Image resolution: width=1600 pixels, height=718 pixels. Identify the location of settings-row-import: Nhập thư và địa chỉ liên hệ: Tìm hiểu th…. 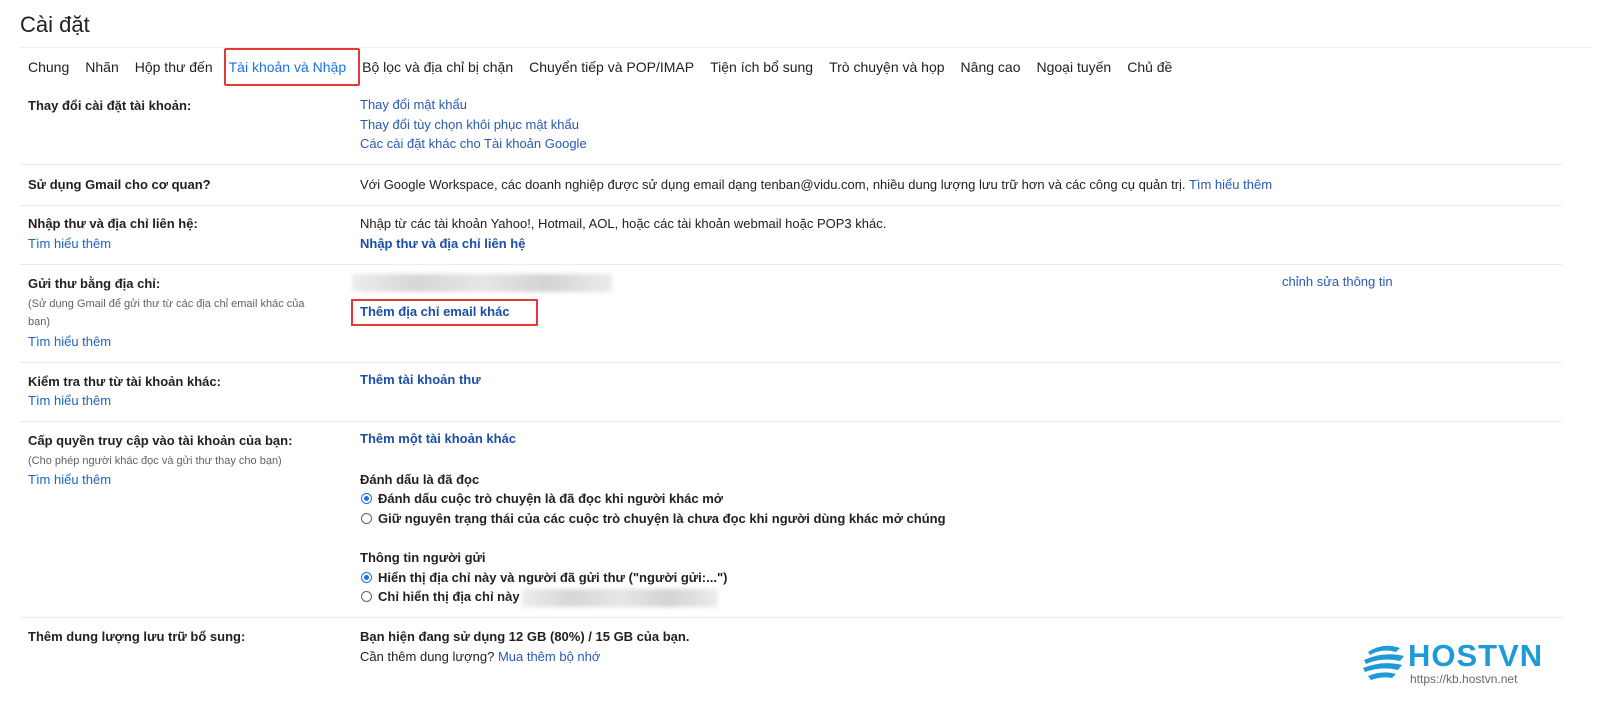
(791, 235).